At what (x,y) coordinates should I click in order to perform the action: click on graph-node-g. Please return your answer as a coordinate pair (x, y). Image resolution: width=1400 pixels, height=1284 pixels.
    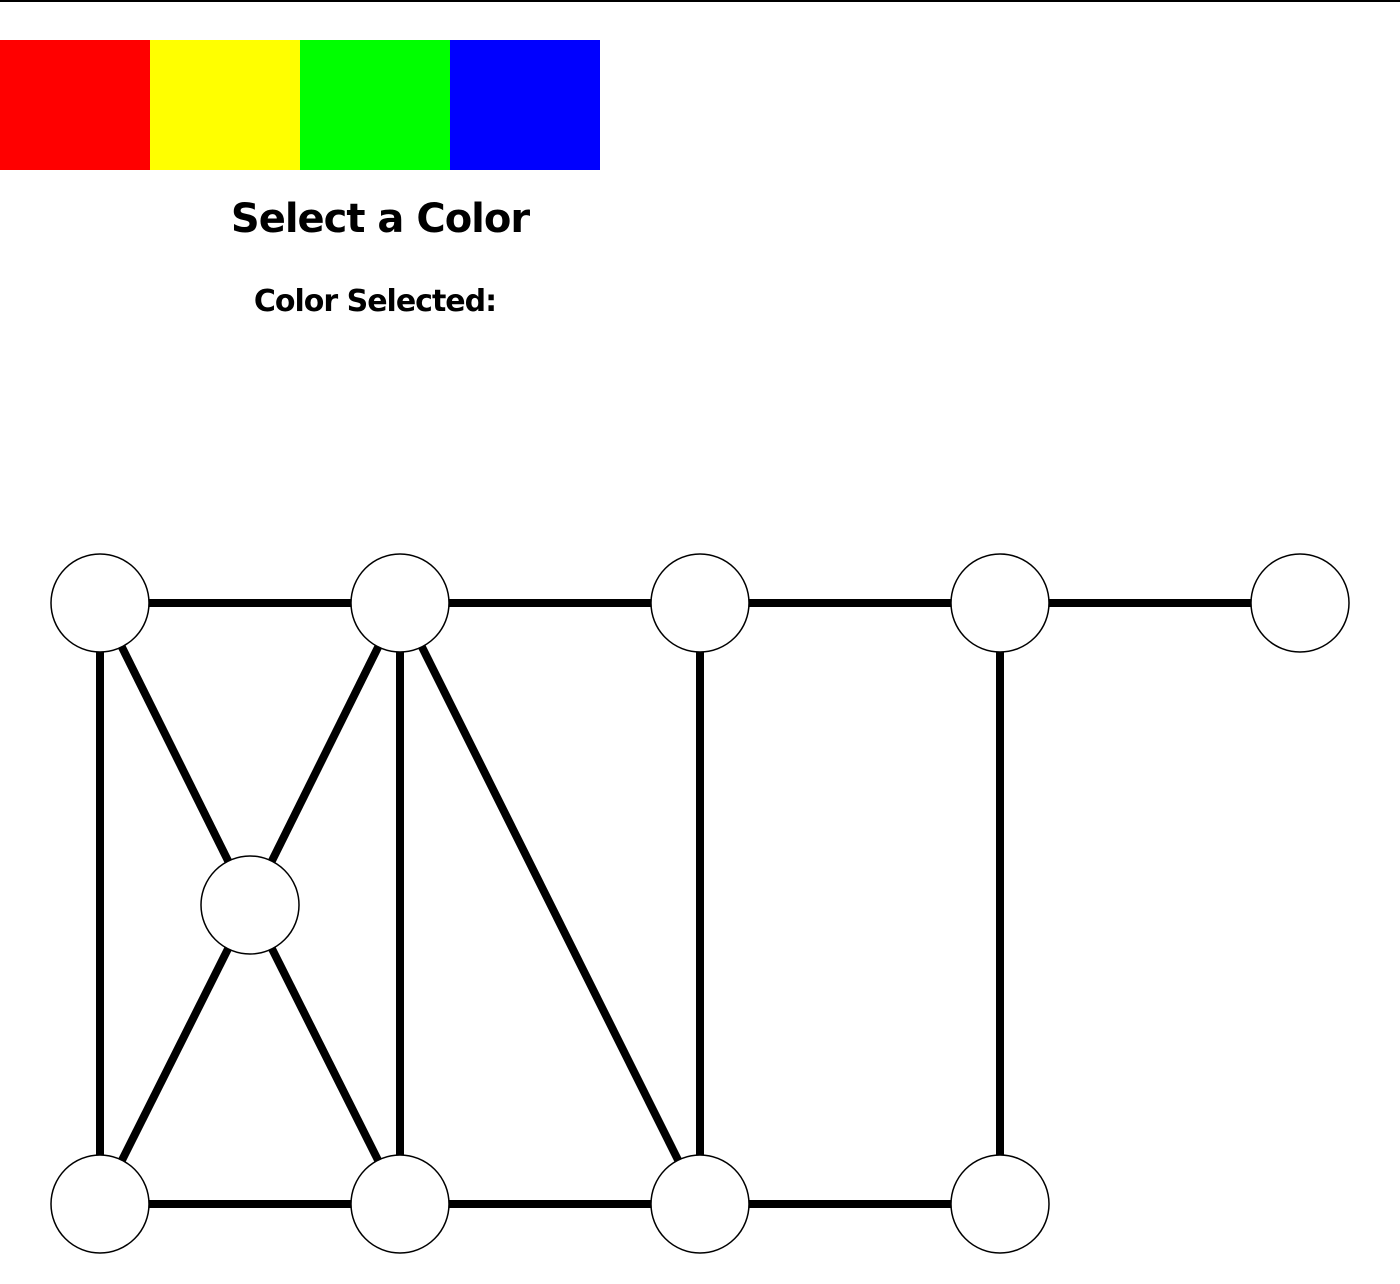
    Looking at the image, I should click on (100, 1204).